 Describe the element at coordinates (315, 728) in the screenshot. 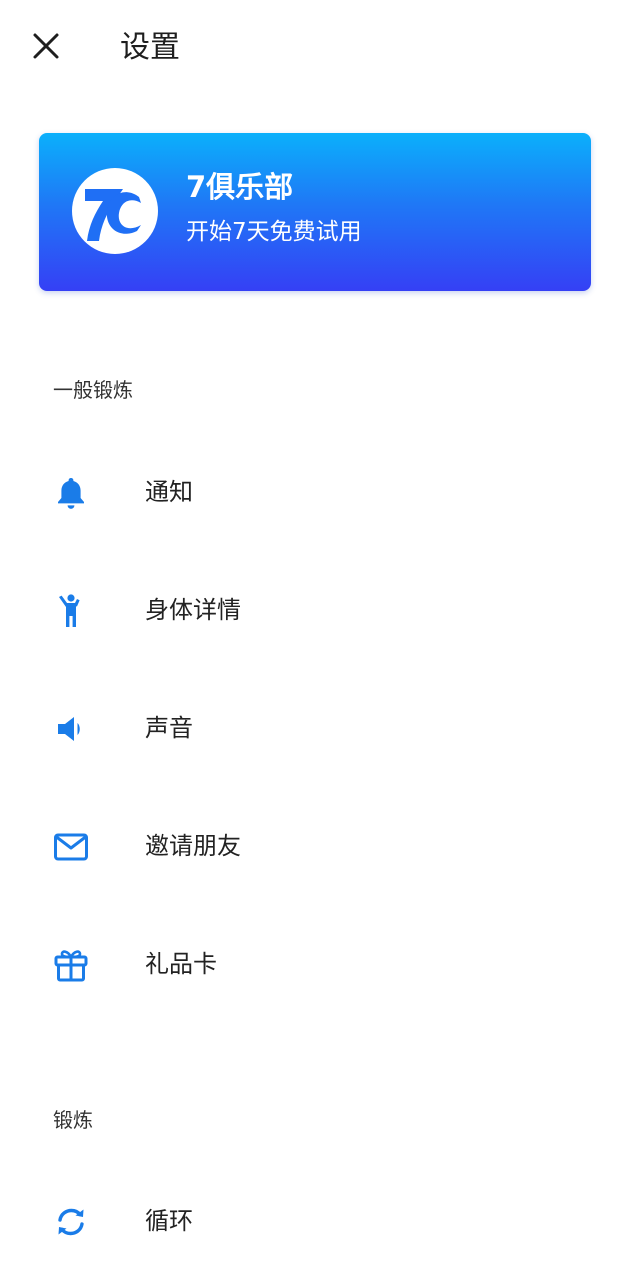

I see `menu-item-sound: 声音` at that location.